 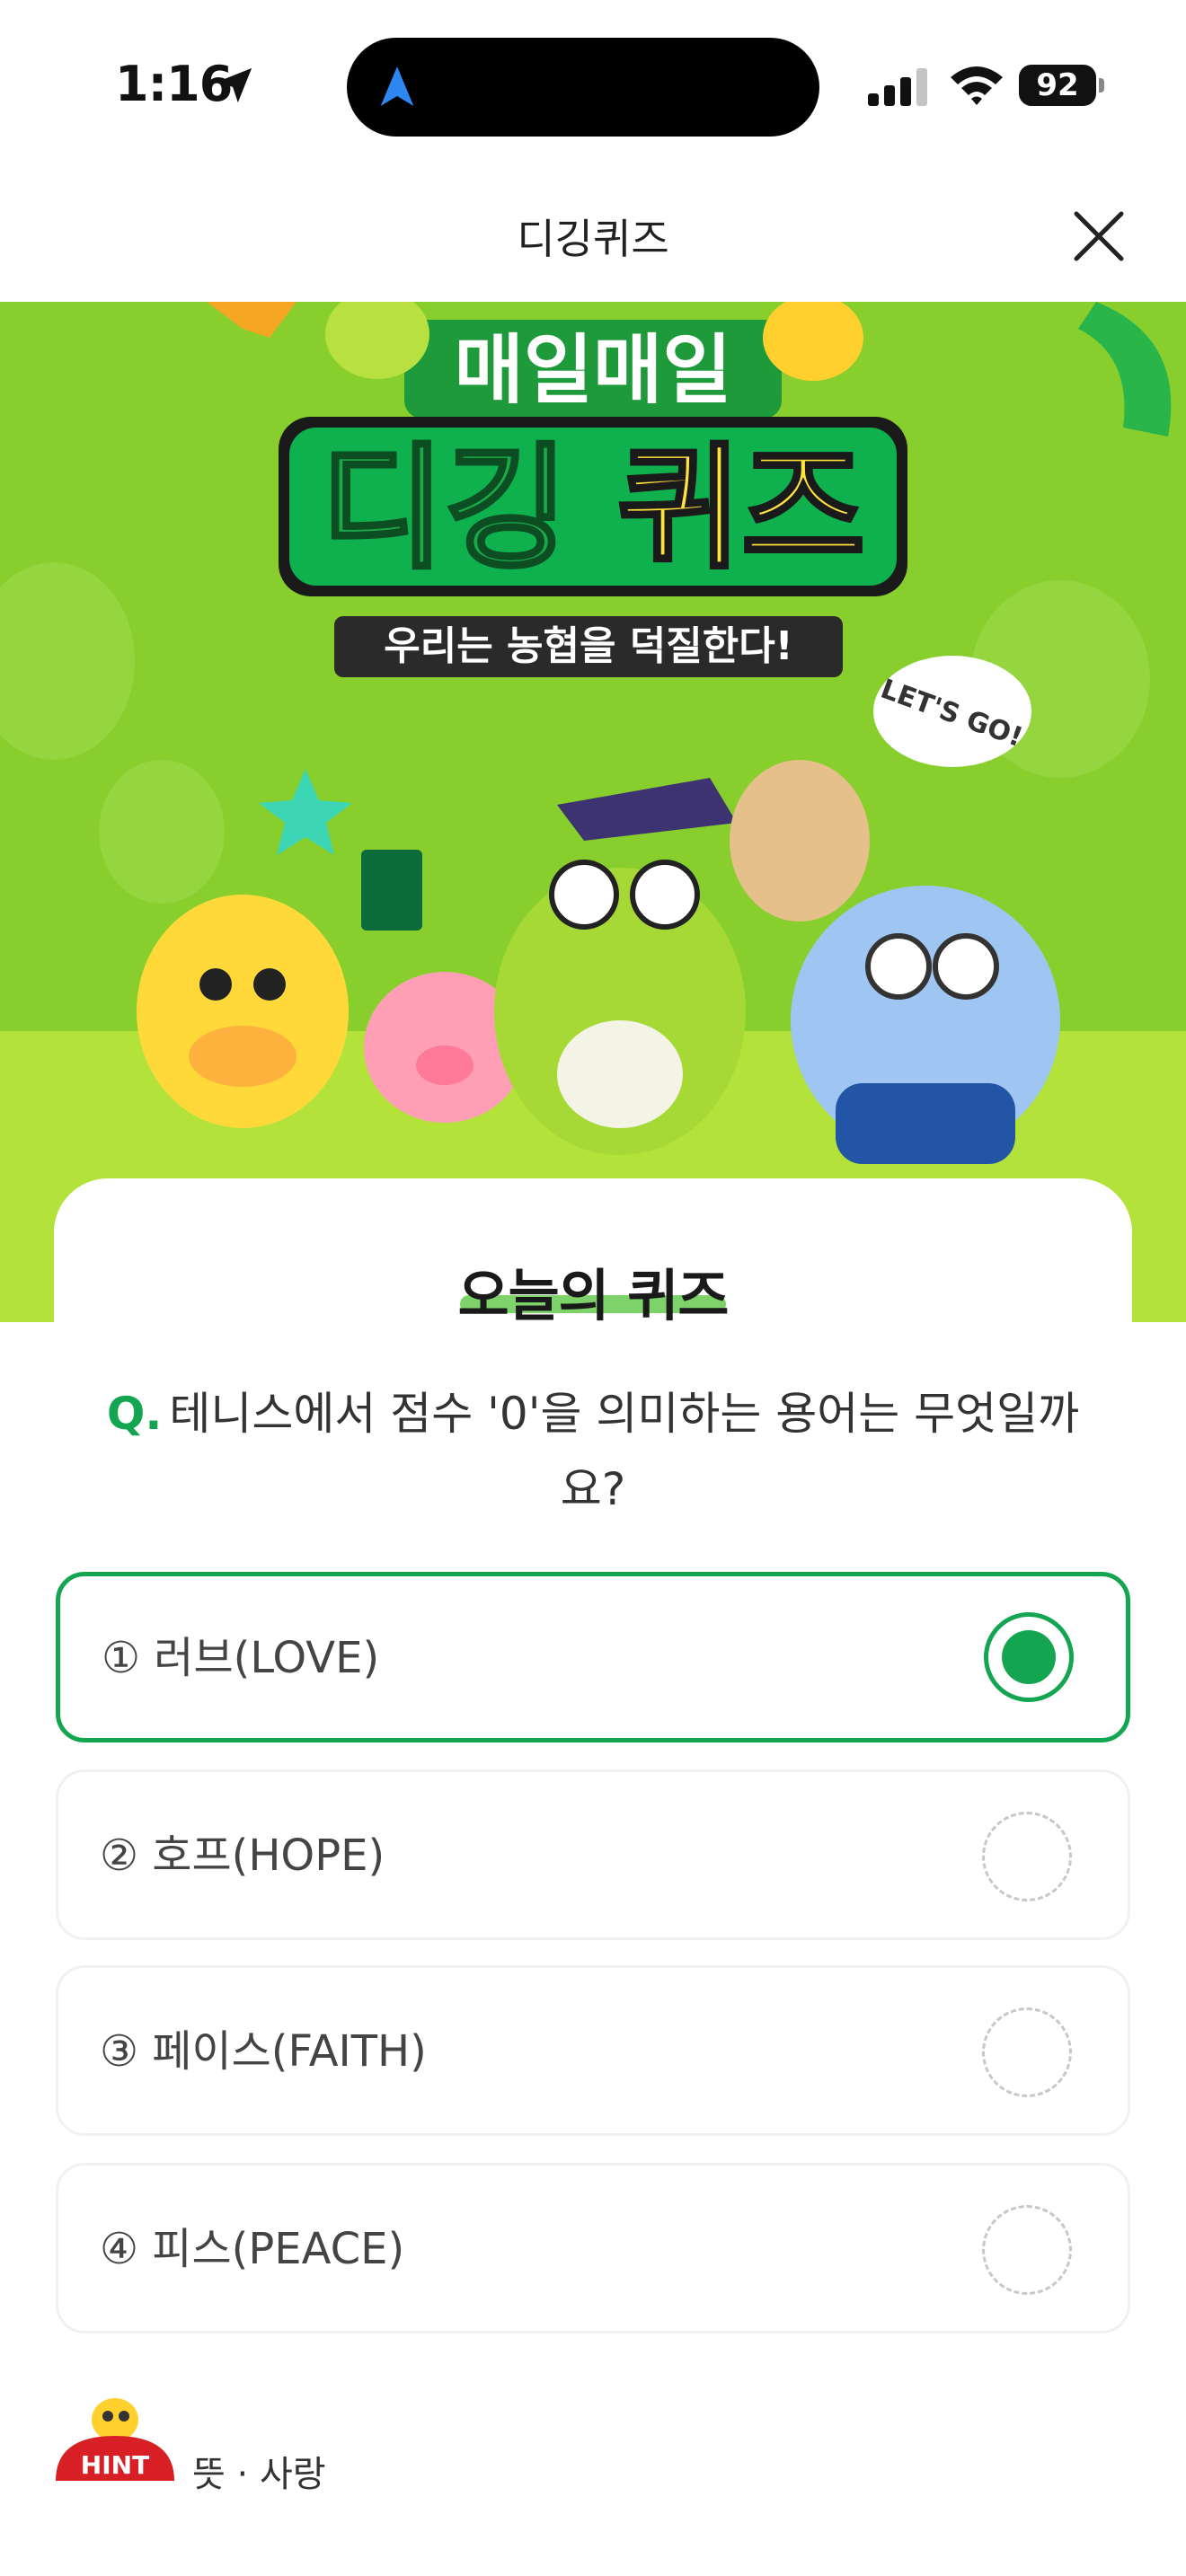 I want to click on battery-cap, so click(x=1101, y=85).